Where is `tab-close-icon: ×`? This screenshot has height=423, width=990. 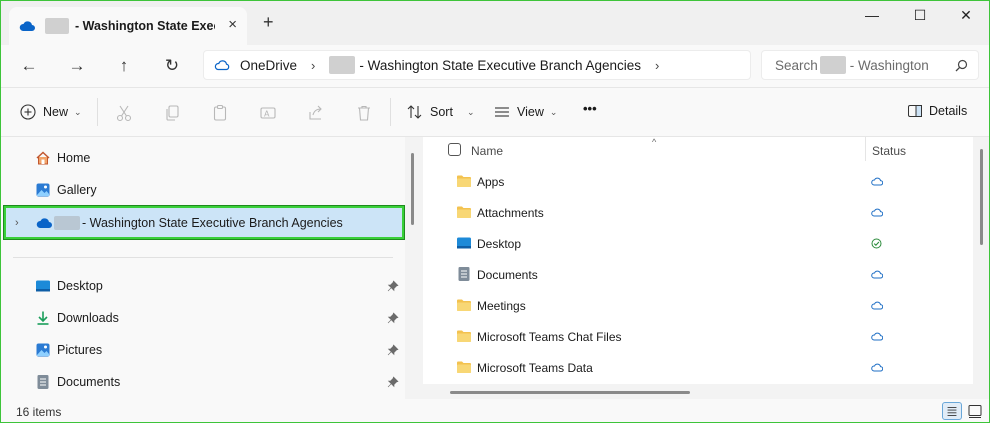
tab-close-icon: × is located at coordinates (232, 24).